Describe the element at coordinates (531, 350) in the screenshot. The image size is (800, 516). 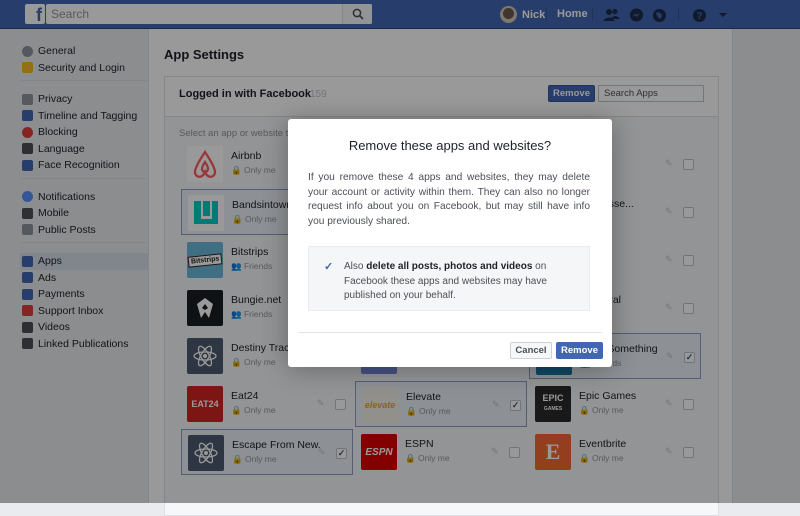
I see `cancel-button: Cancel` at that location.